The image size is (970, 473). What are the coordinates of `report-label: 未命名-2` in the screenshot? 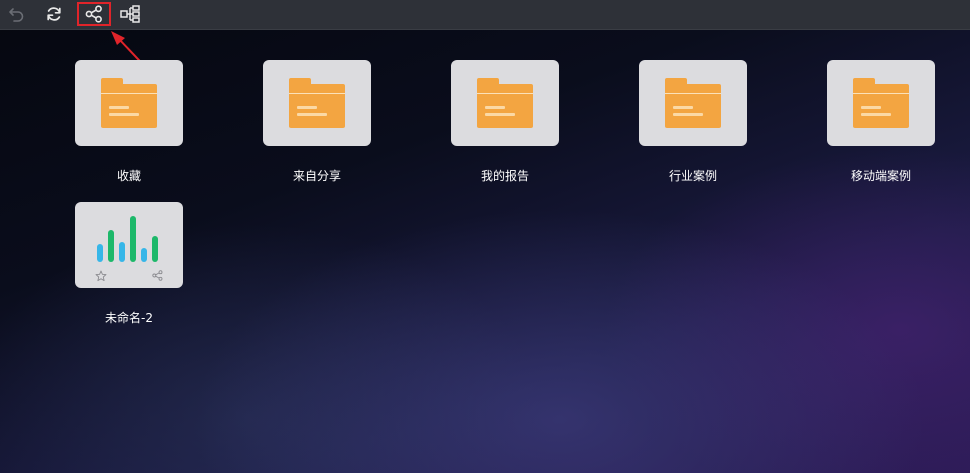 It's located at (129, 318).